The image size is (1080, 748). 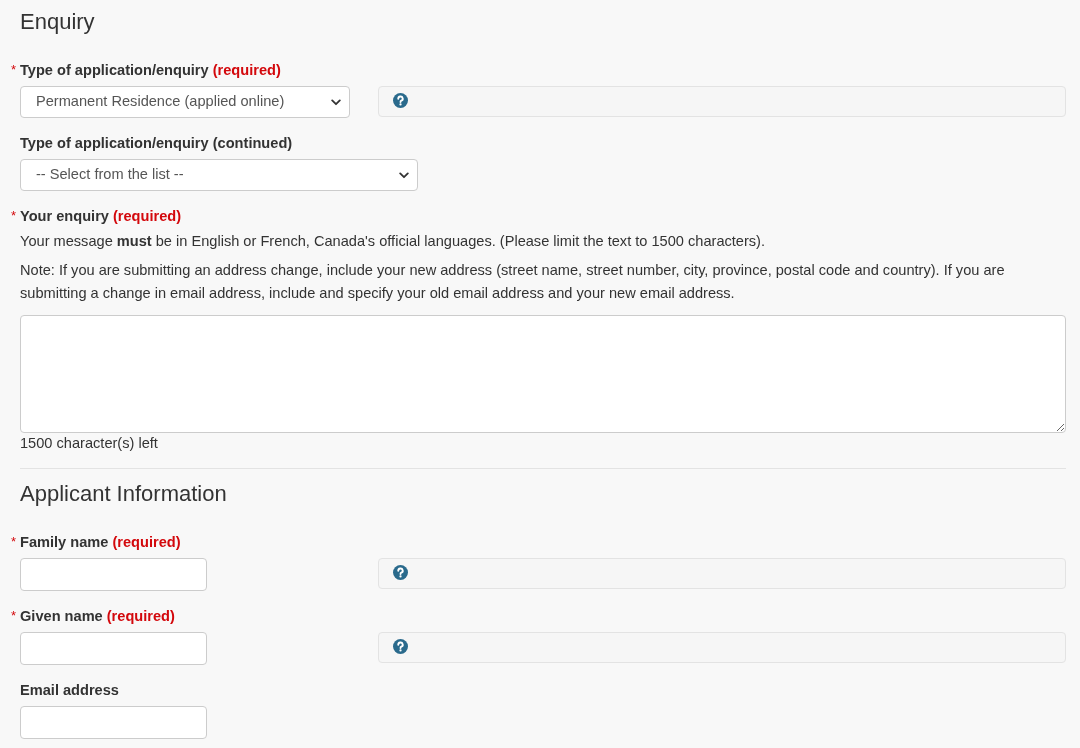 I want to click on field-label: Family name, so click(x=64, y=542).